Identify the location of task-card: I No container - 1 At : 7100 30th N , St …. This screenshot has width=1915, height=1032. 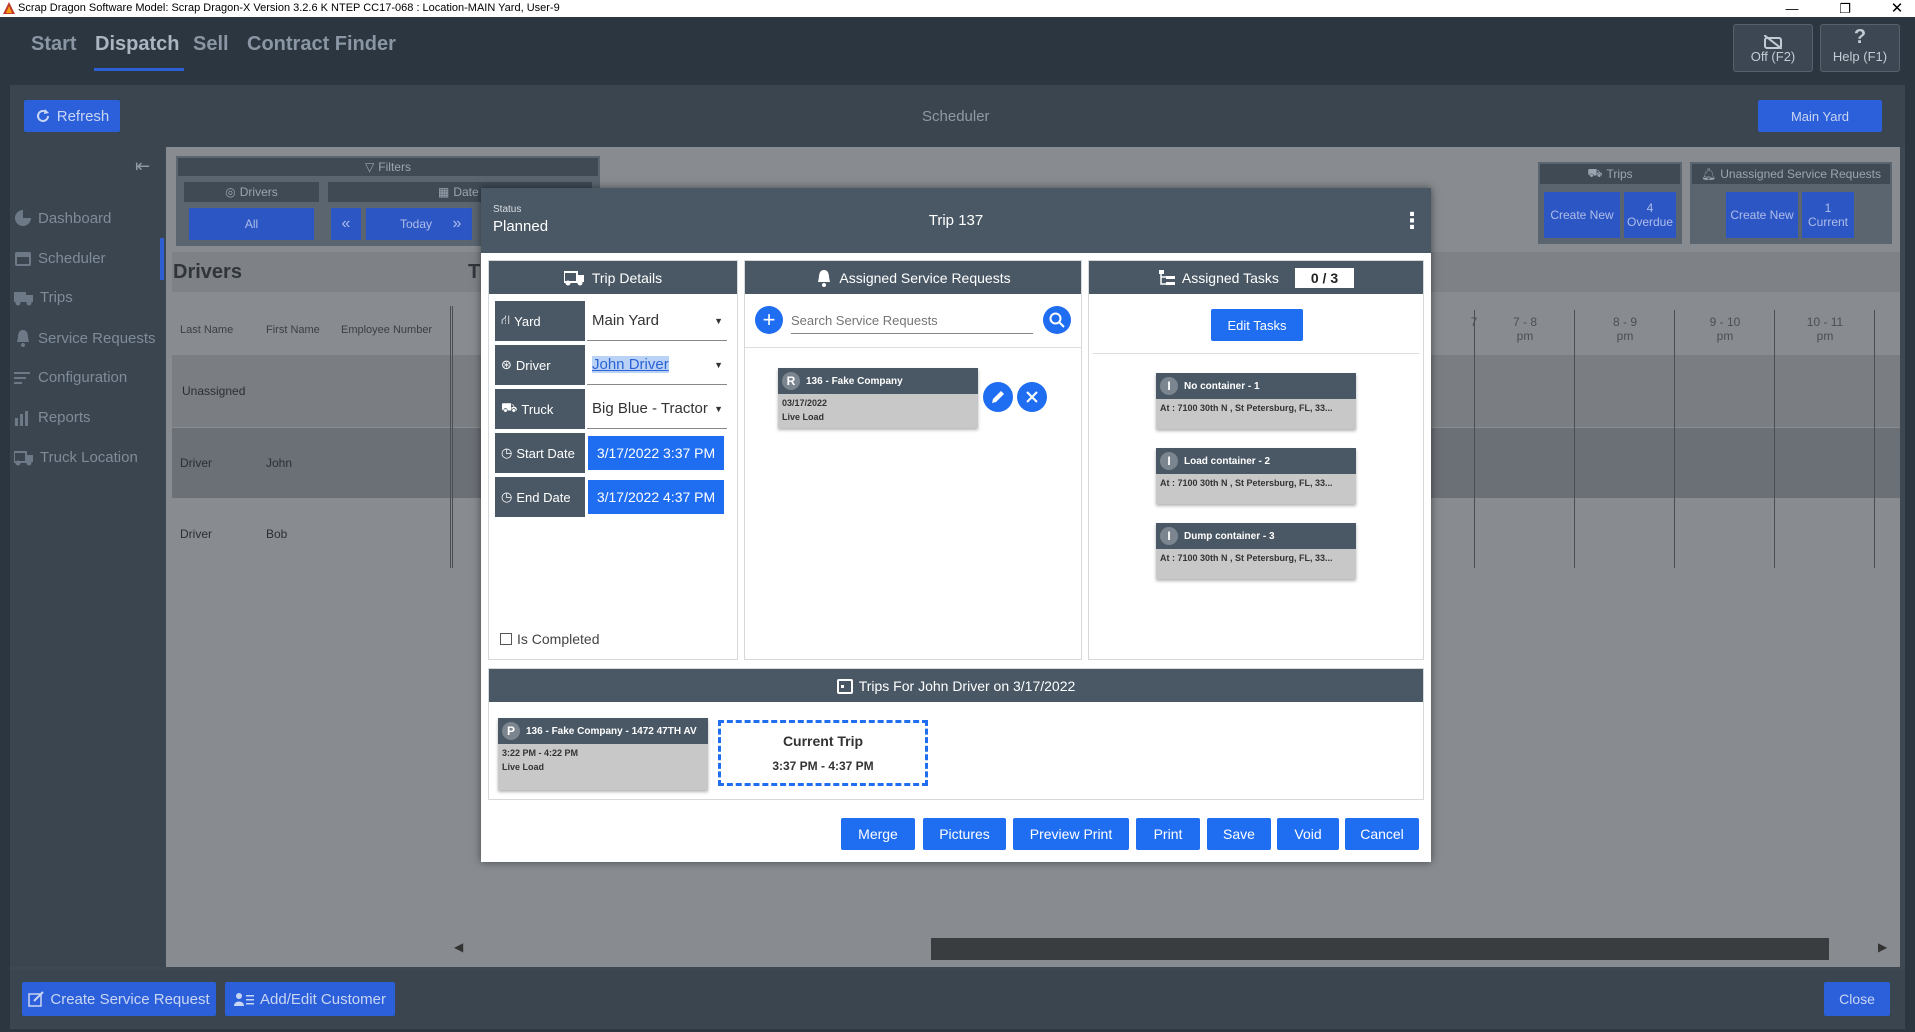
(1256, 401).